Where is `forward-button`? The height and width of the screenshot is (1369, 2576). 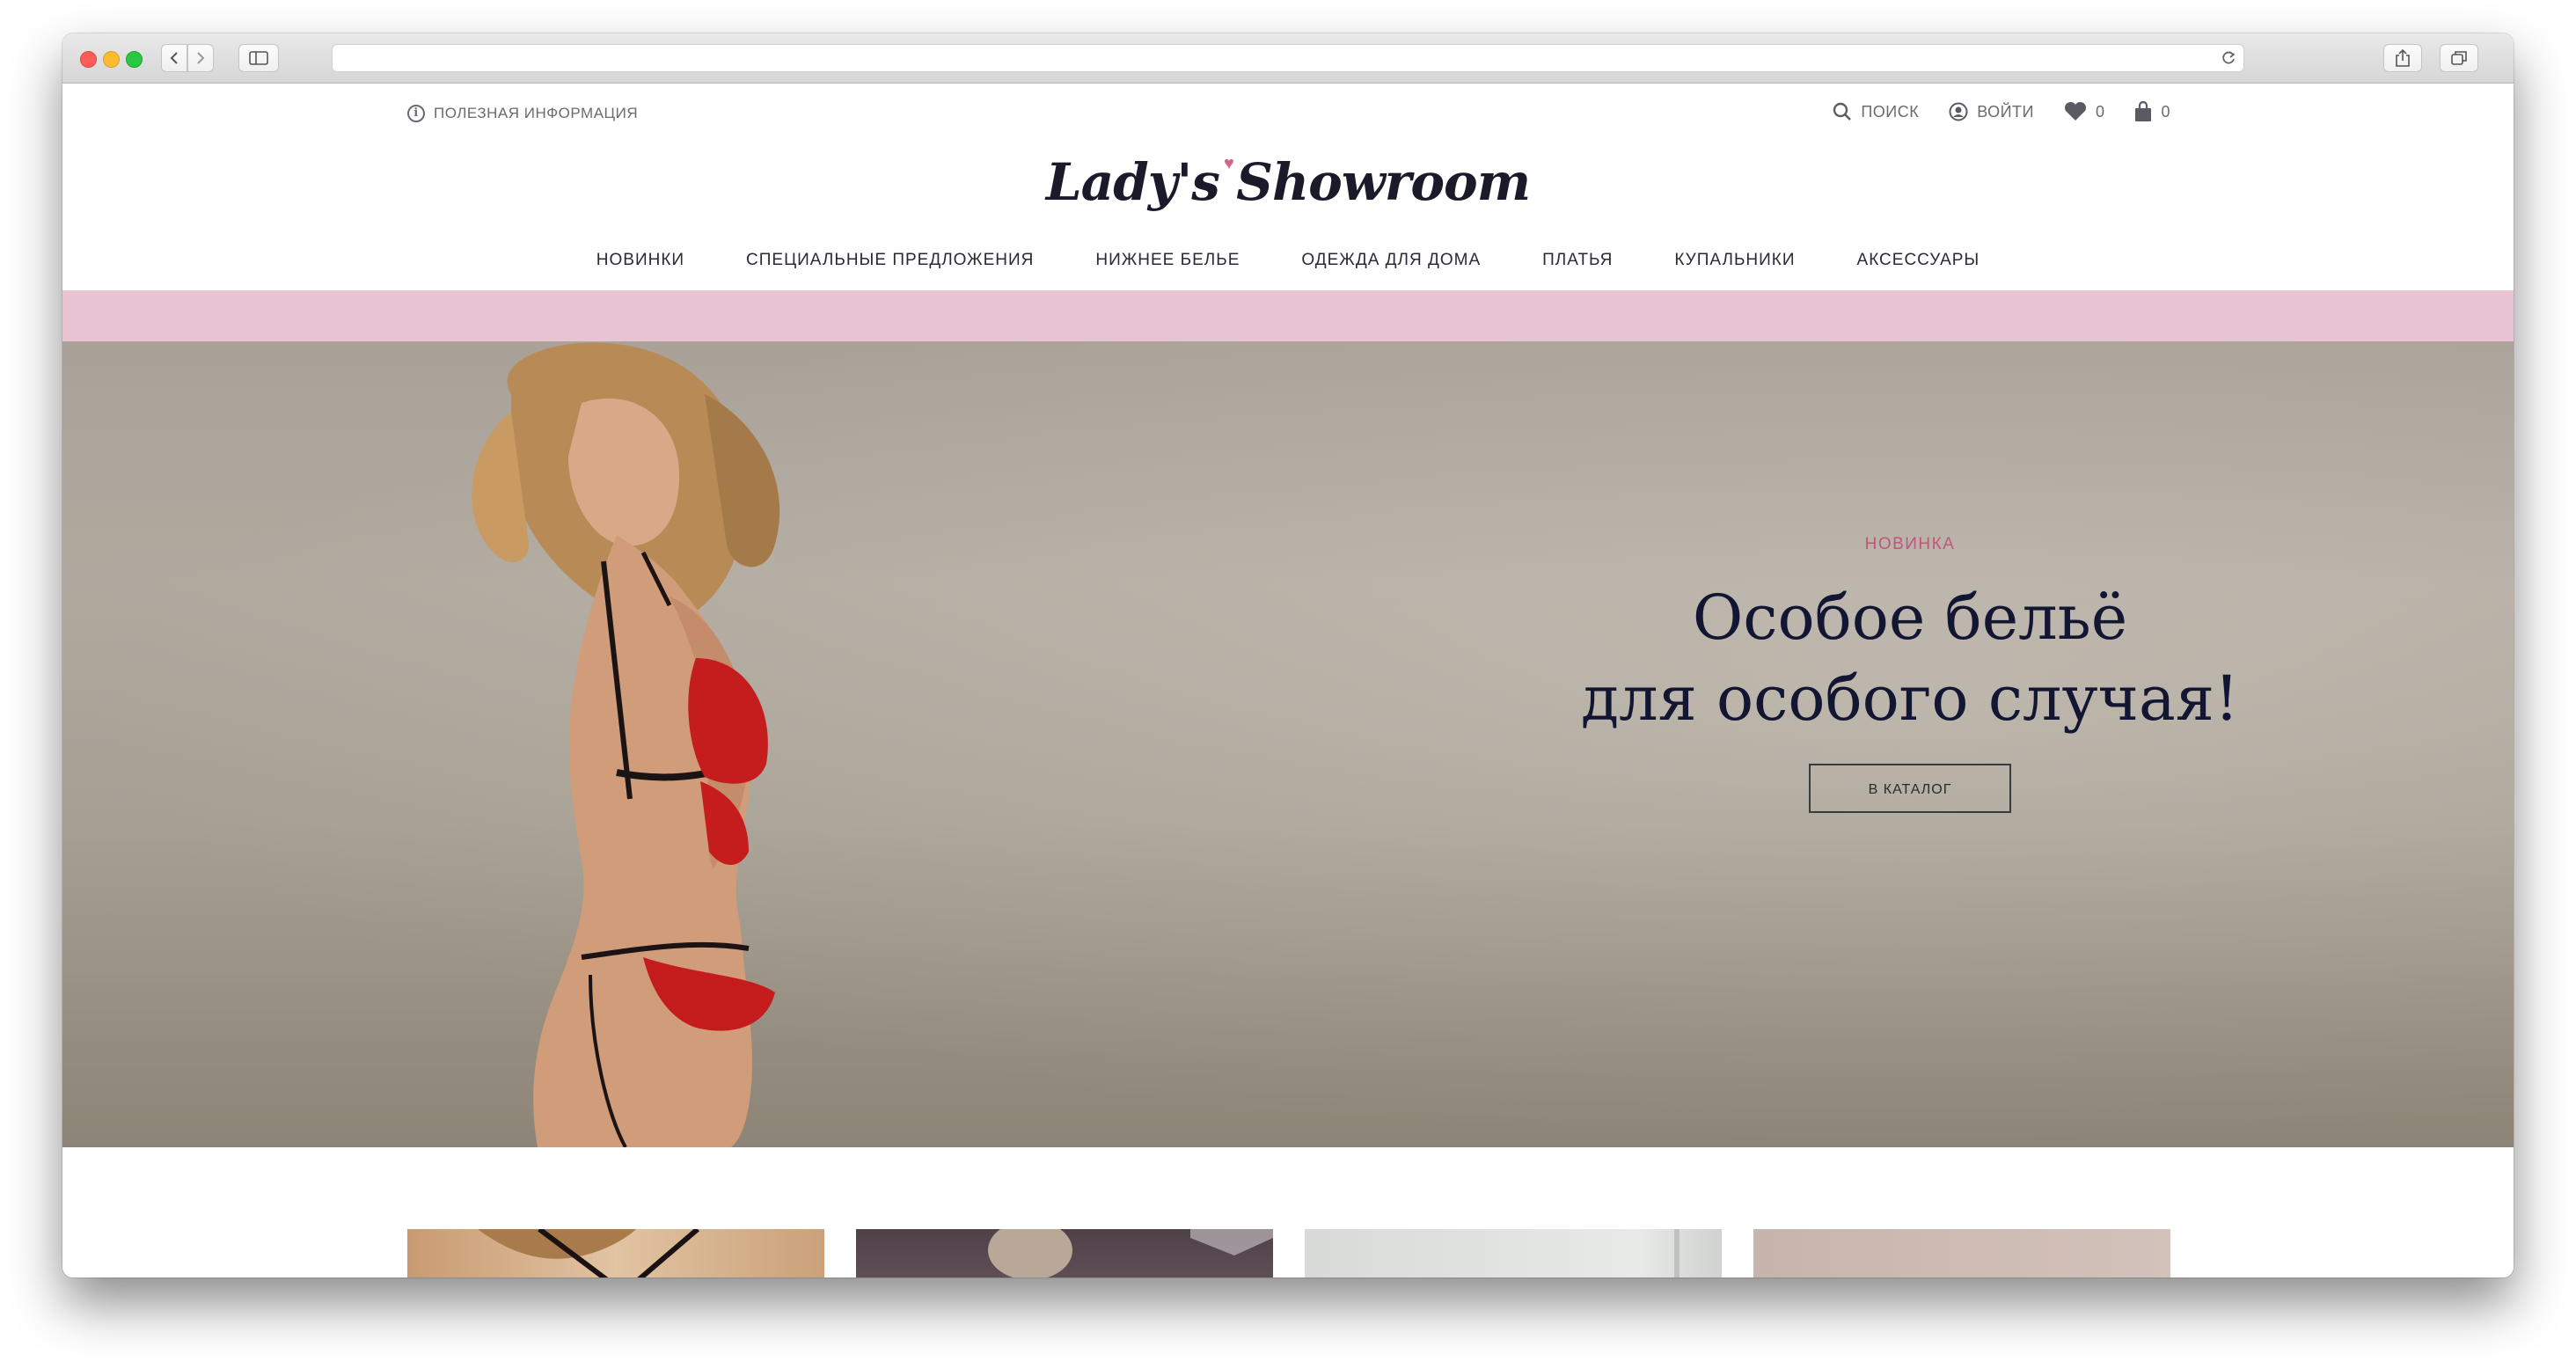 forward-button is located at coordinates (200, 58).